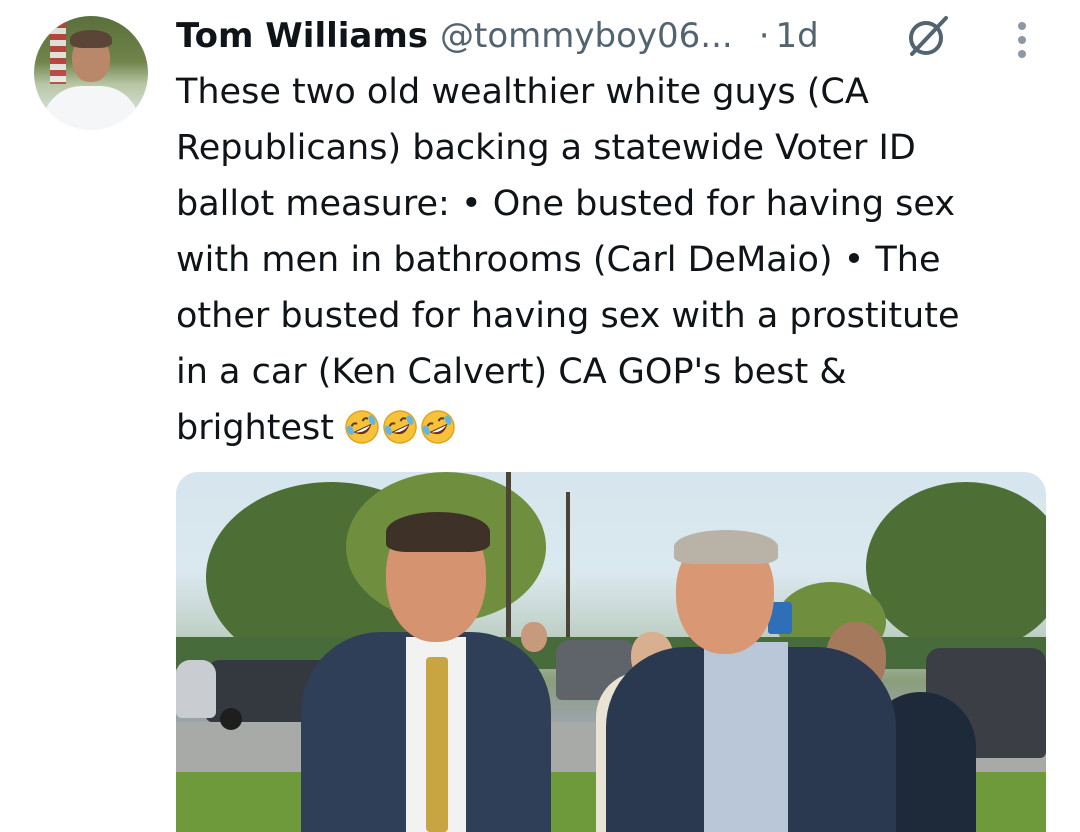 The width and height of the screenshot is (1080, 832). Describe the element at coordinates (437, 744) in the screenshot. I see `photo-man-left-tie` at that location.